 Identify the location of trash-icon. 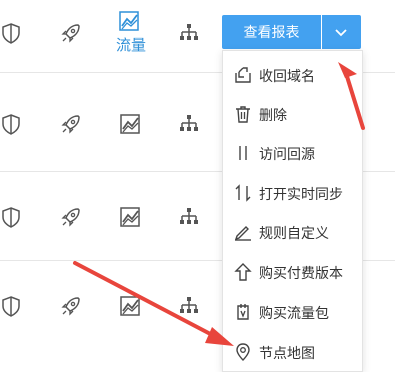
(243, 114).